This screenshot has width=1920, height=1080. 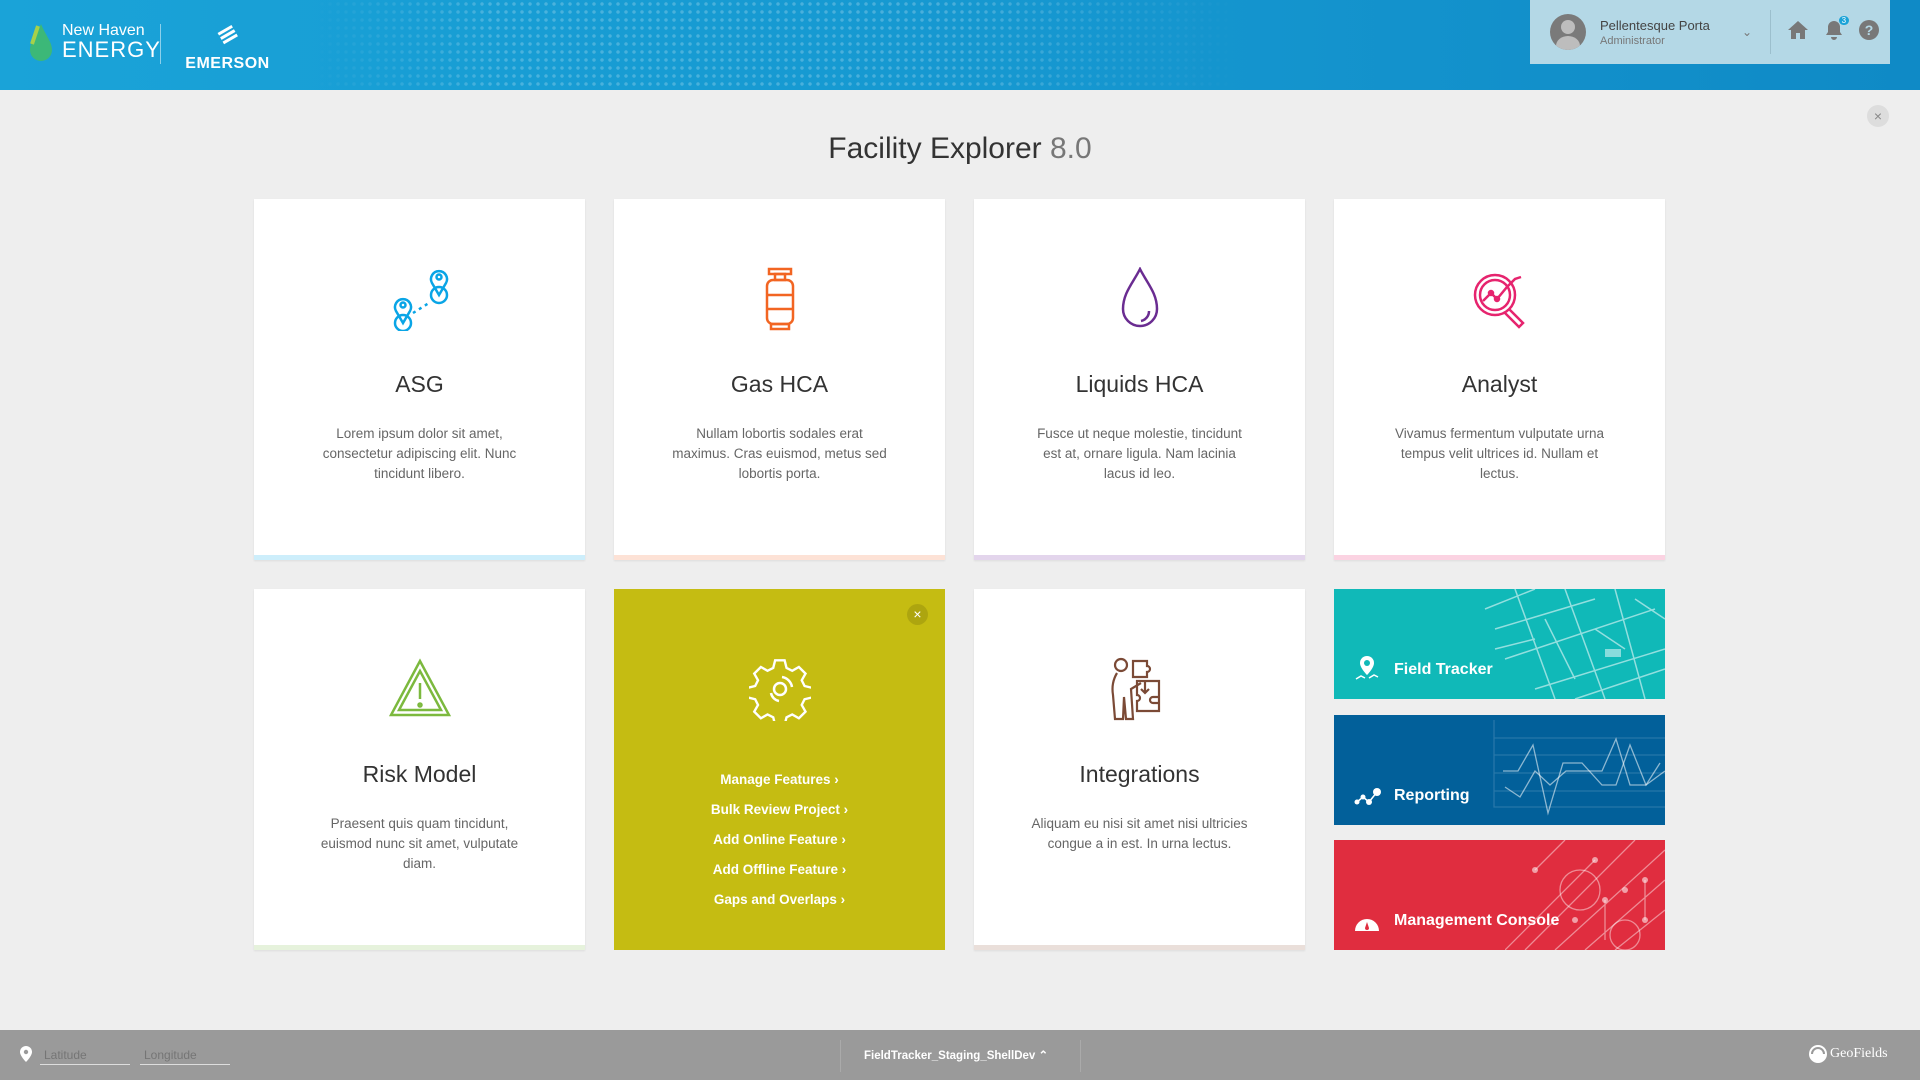 What do you see at coordinates (1043, 1056) in the screenshot?
I see `chevron-up-icon: ⌃` at bounding box center [1043, 1056].